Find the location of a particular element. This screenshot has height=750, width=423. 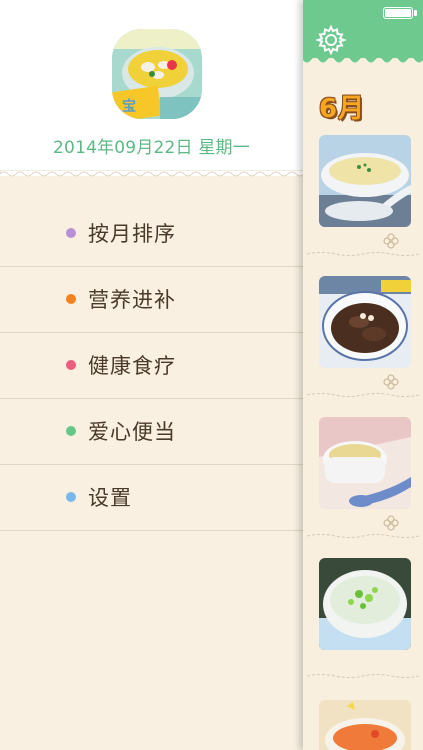

menu-item-diet-therapy: 健康食疗 is located at coordinates (151, 366).